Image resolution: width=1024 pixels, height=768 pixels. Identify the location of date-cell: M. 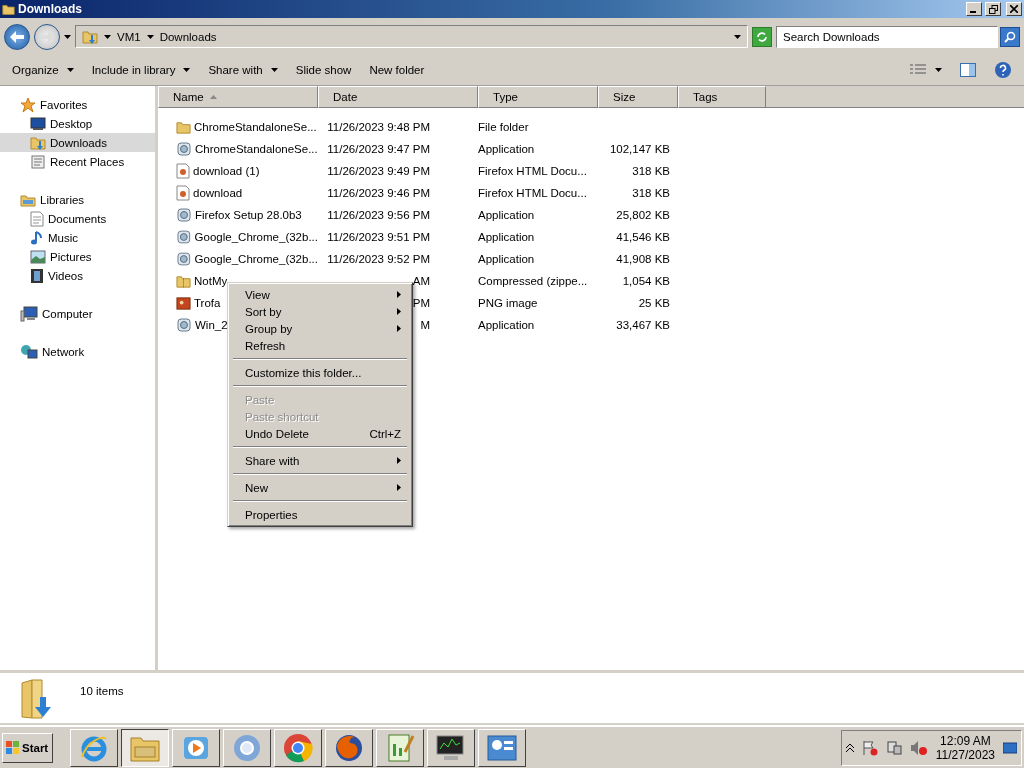
(425, 325).